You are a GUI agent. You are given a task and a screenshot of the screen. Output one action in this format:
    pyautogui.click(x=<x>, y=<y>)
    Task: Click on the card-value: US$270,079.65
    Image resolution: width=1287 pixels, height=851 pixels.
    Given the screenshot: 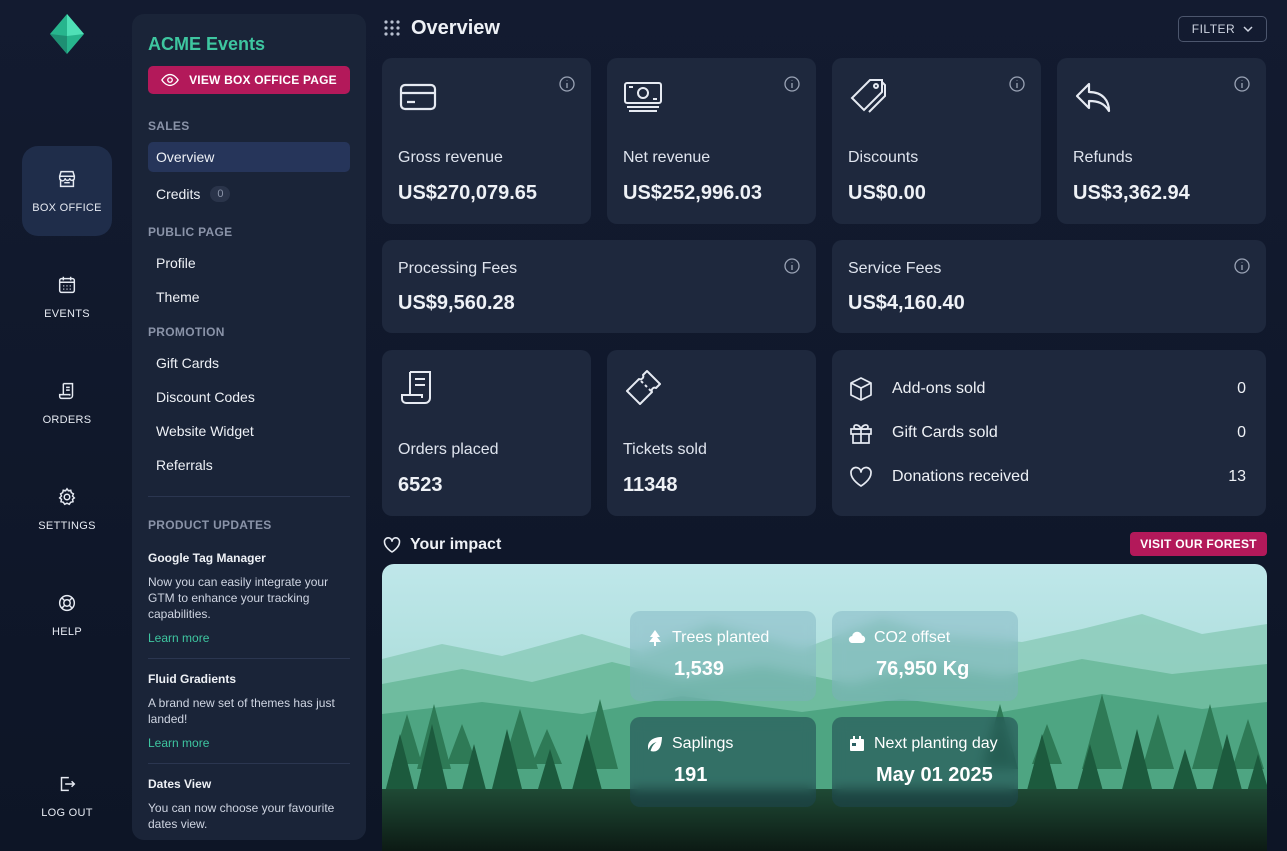 What is the action you would take?
    pyautogui.click(x=468, y=193)
    